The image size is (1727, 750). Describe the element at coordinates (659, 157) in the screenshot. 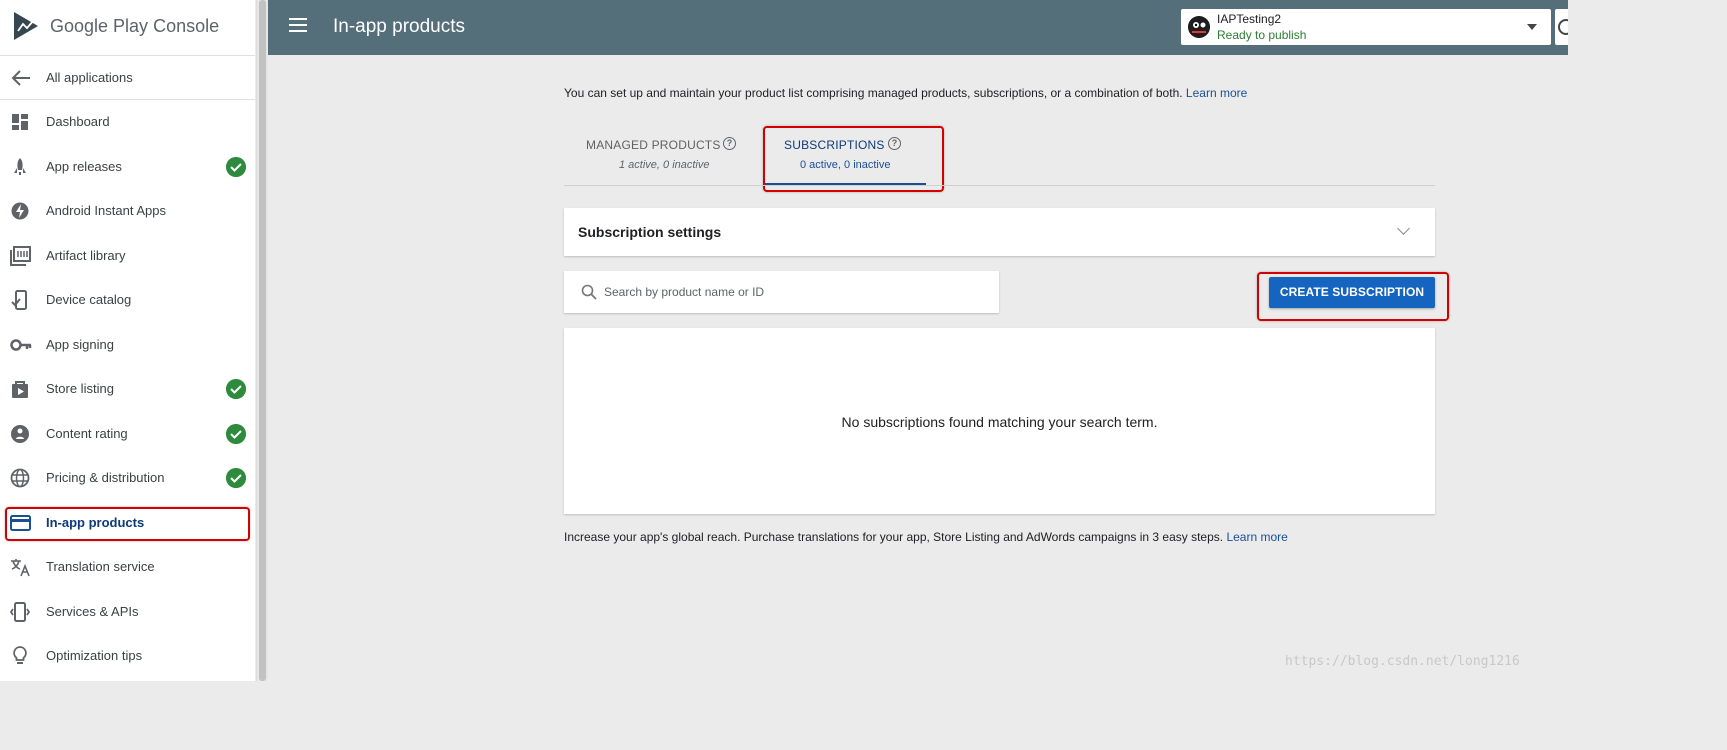

I see `tab-managed-products: MANAGED PRODUCTS ? 1 active, 0 inactive` at that location.